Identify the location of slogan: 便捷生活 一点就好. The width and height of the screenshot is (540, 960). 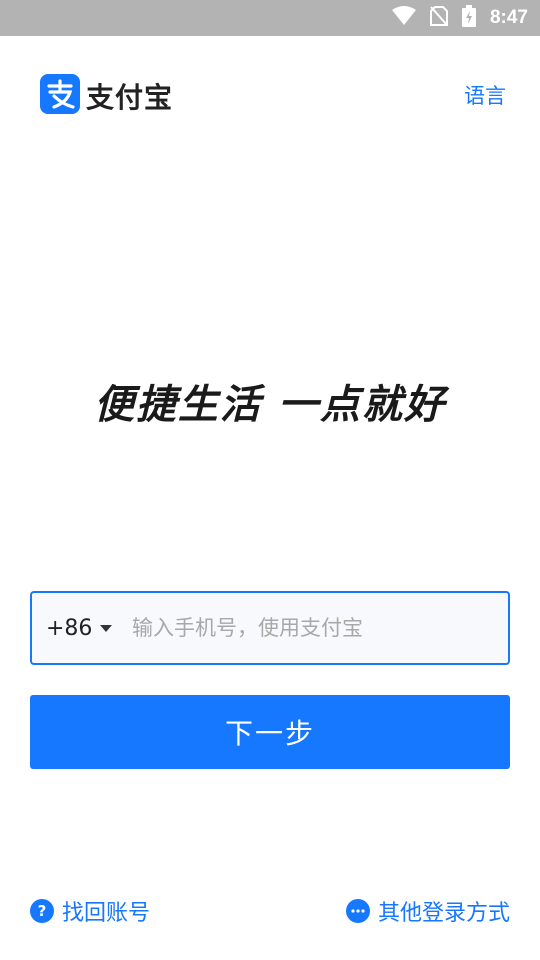
(270, 405).